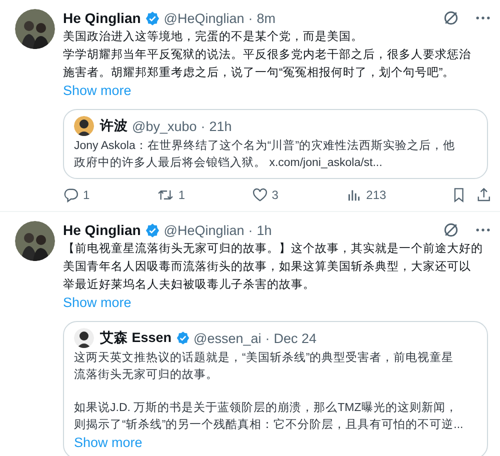  I want to click on quote-text: 这两天英文推热议的话题就是，“美国斩杀线”的典型受害者，前电视童星 流落街头无家可归的故事。, so click(264, 366).